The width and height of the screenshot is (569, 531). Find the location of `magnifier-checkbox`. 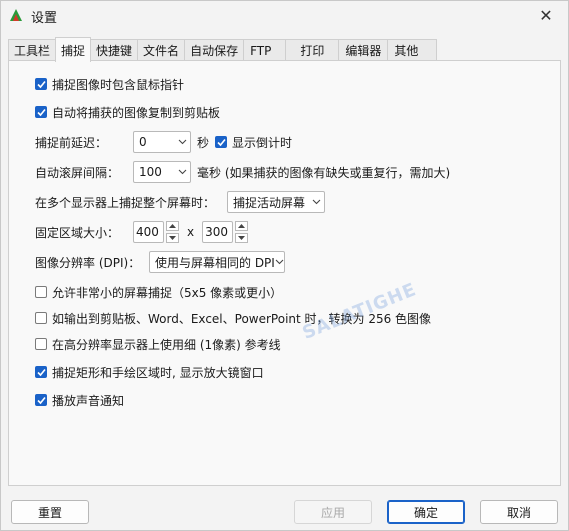

magnifier-checkbox is located at coordinates (41, 372).